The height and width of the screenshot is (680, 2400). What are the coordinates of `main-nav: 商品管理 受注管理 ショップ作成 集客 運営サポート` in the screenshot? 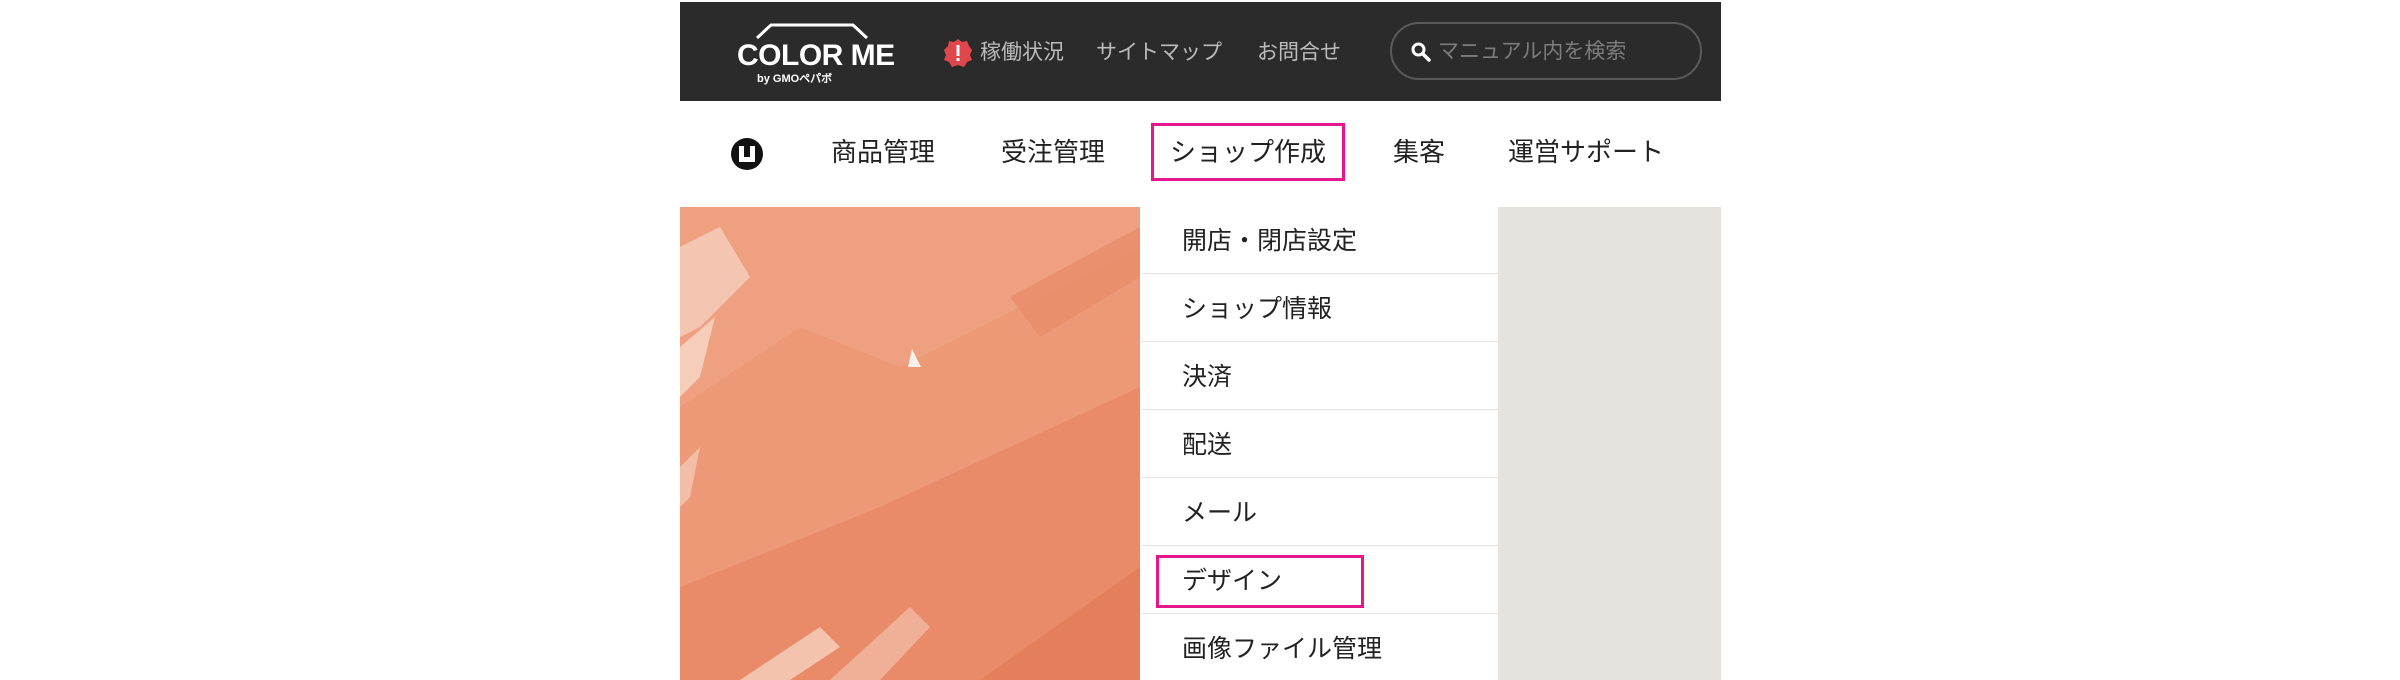 It's located at (1200, 153).